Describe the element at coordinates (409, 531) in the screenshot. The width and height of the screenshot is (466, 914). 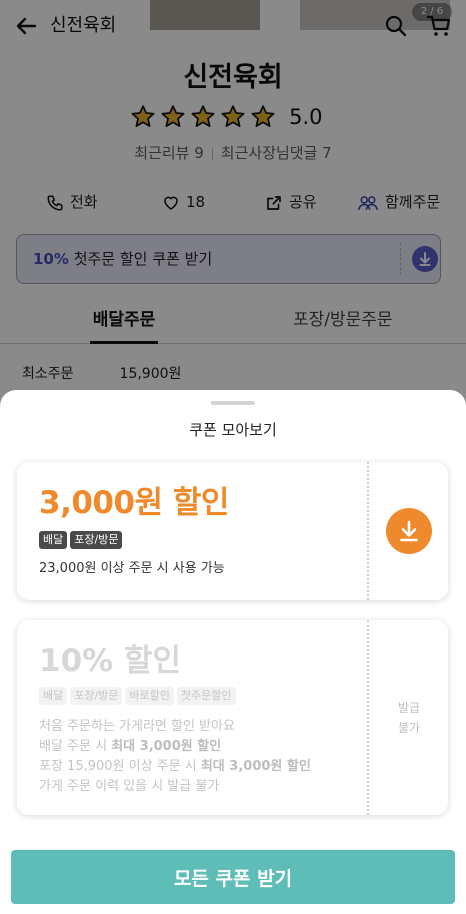
I see `download-icon` at that location.